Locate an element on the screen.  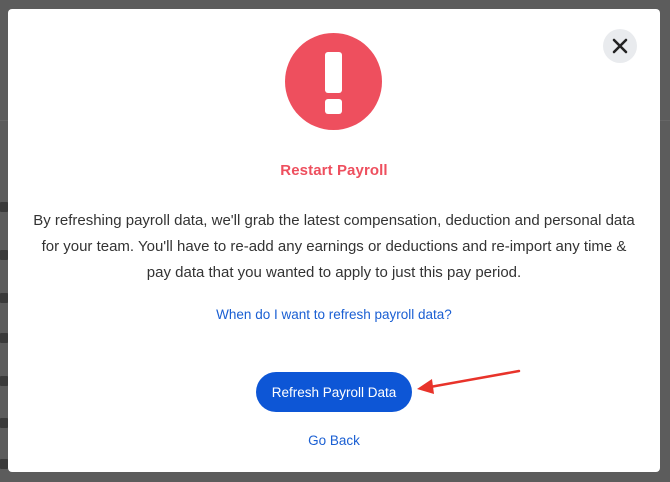
alert-badge is located at coordinates (333, 81).